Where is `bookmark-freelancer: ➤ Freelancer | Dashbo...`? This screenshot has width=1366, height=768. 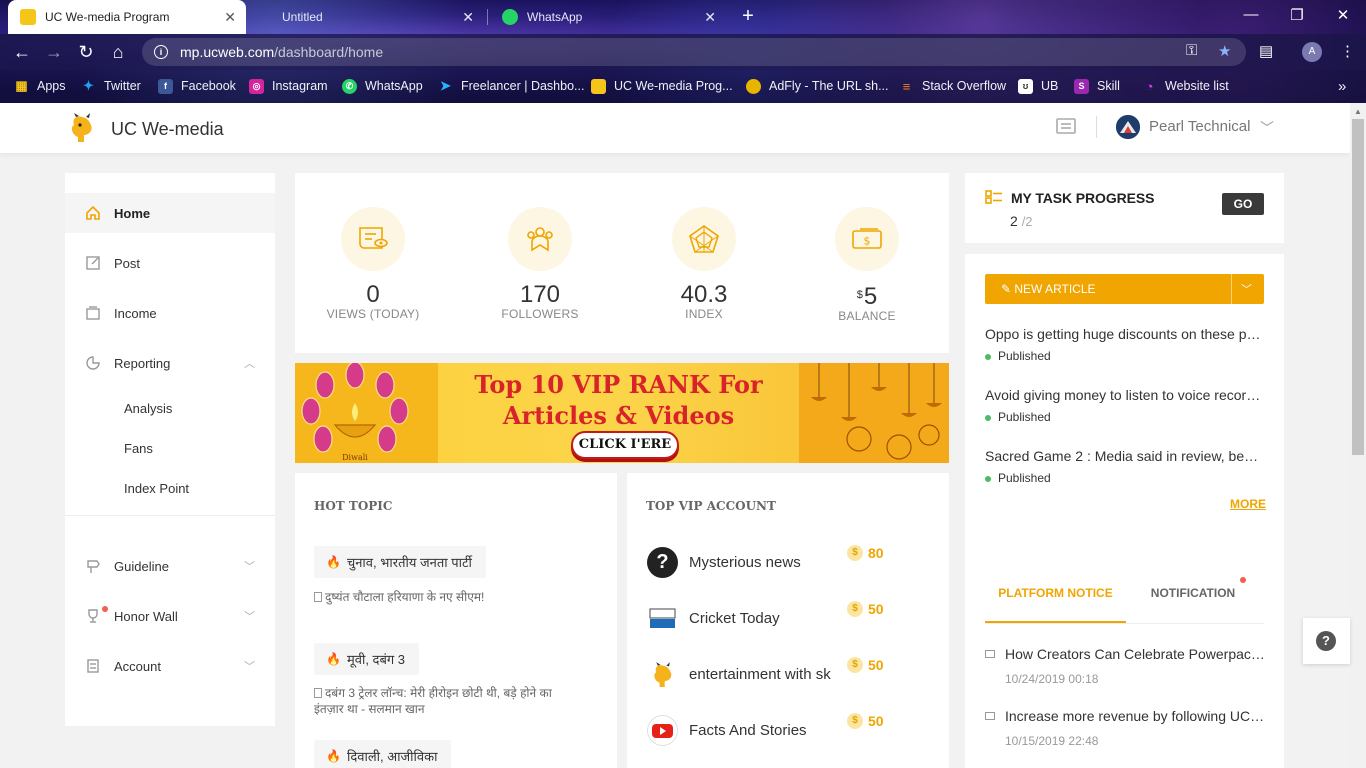 bookmark-freelancer: ➤ Freelancer | Dashbo... is located at coordinates (511, 86).